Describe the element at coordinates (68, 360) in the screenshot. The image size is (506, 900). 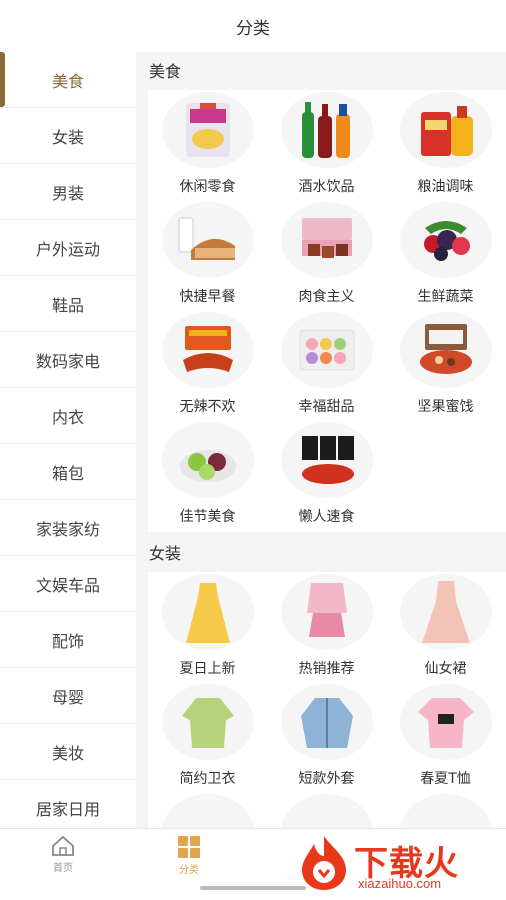
I see `sidebar-item-digital-appliances: 数码家电` at that location.